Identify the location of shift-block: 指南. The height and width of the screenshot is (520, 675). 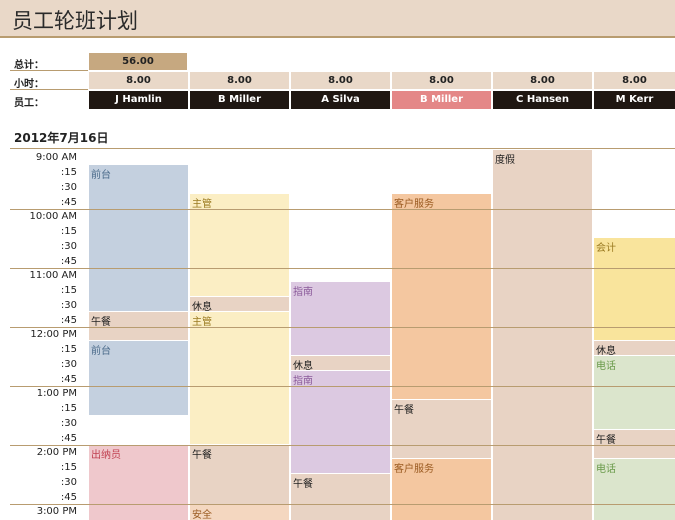
(340, 318).